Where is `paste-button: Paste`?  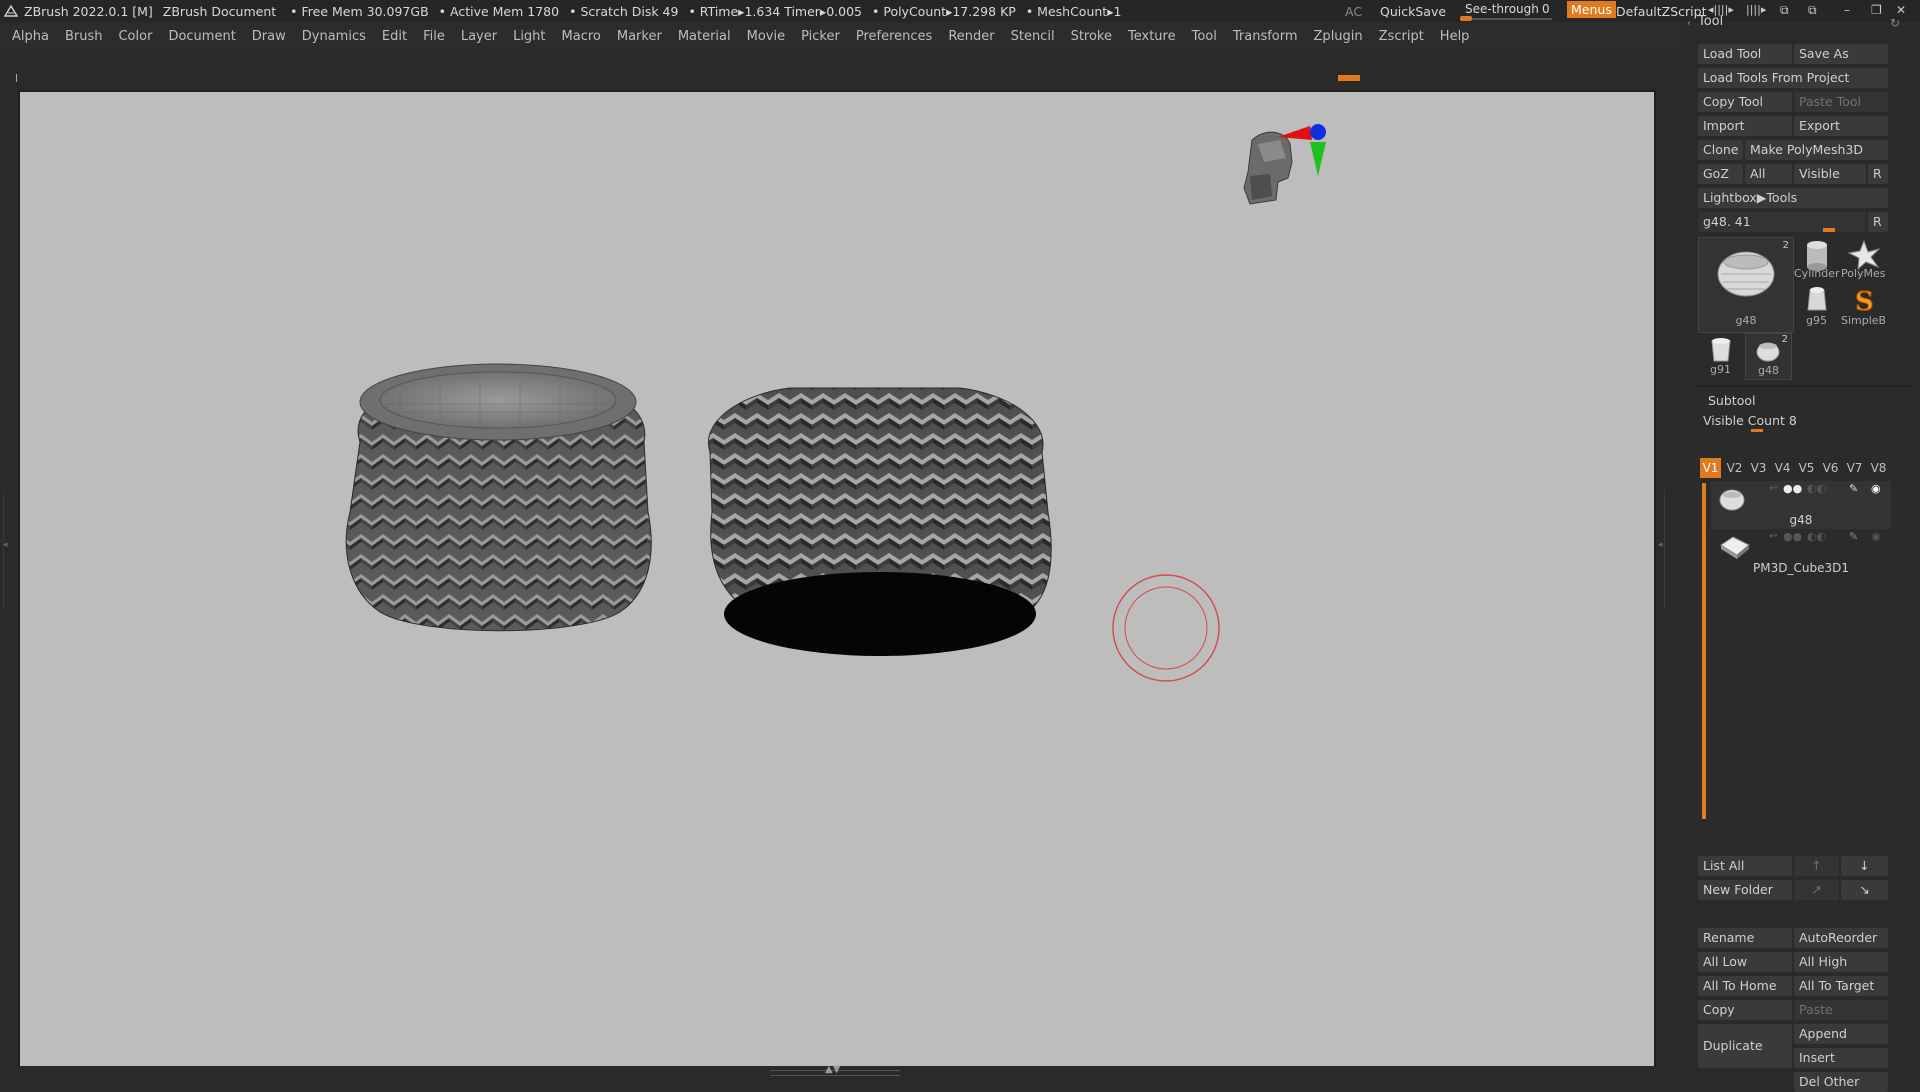
paste-button: Paste is located at coordinates (1841, 1010).